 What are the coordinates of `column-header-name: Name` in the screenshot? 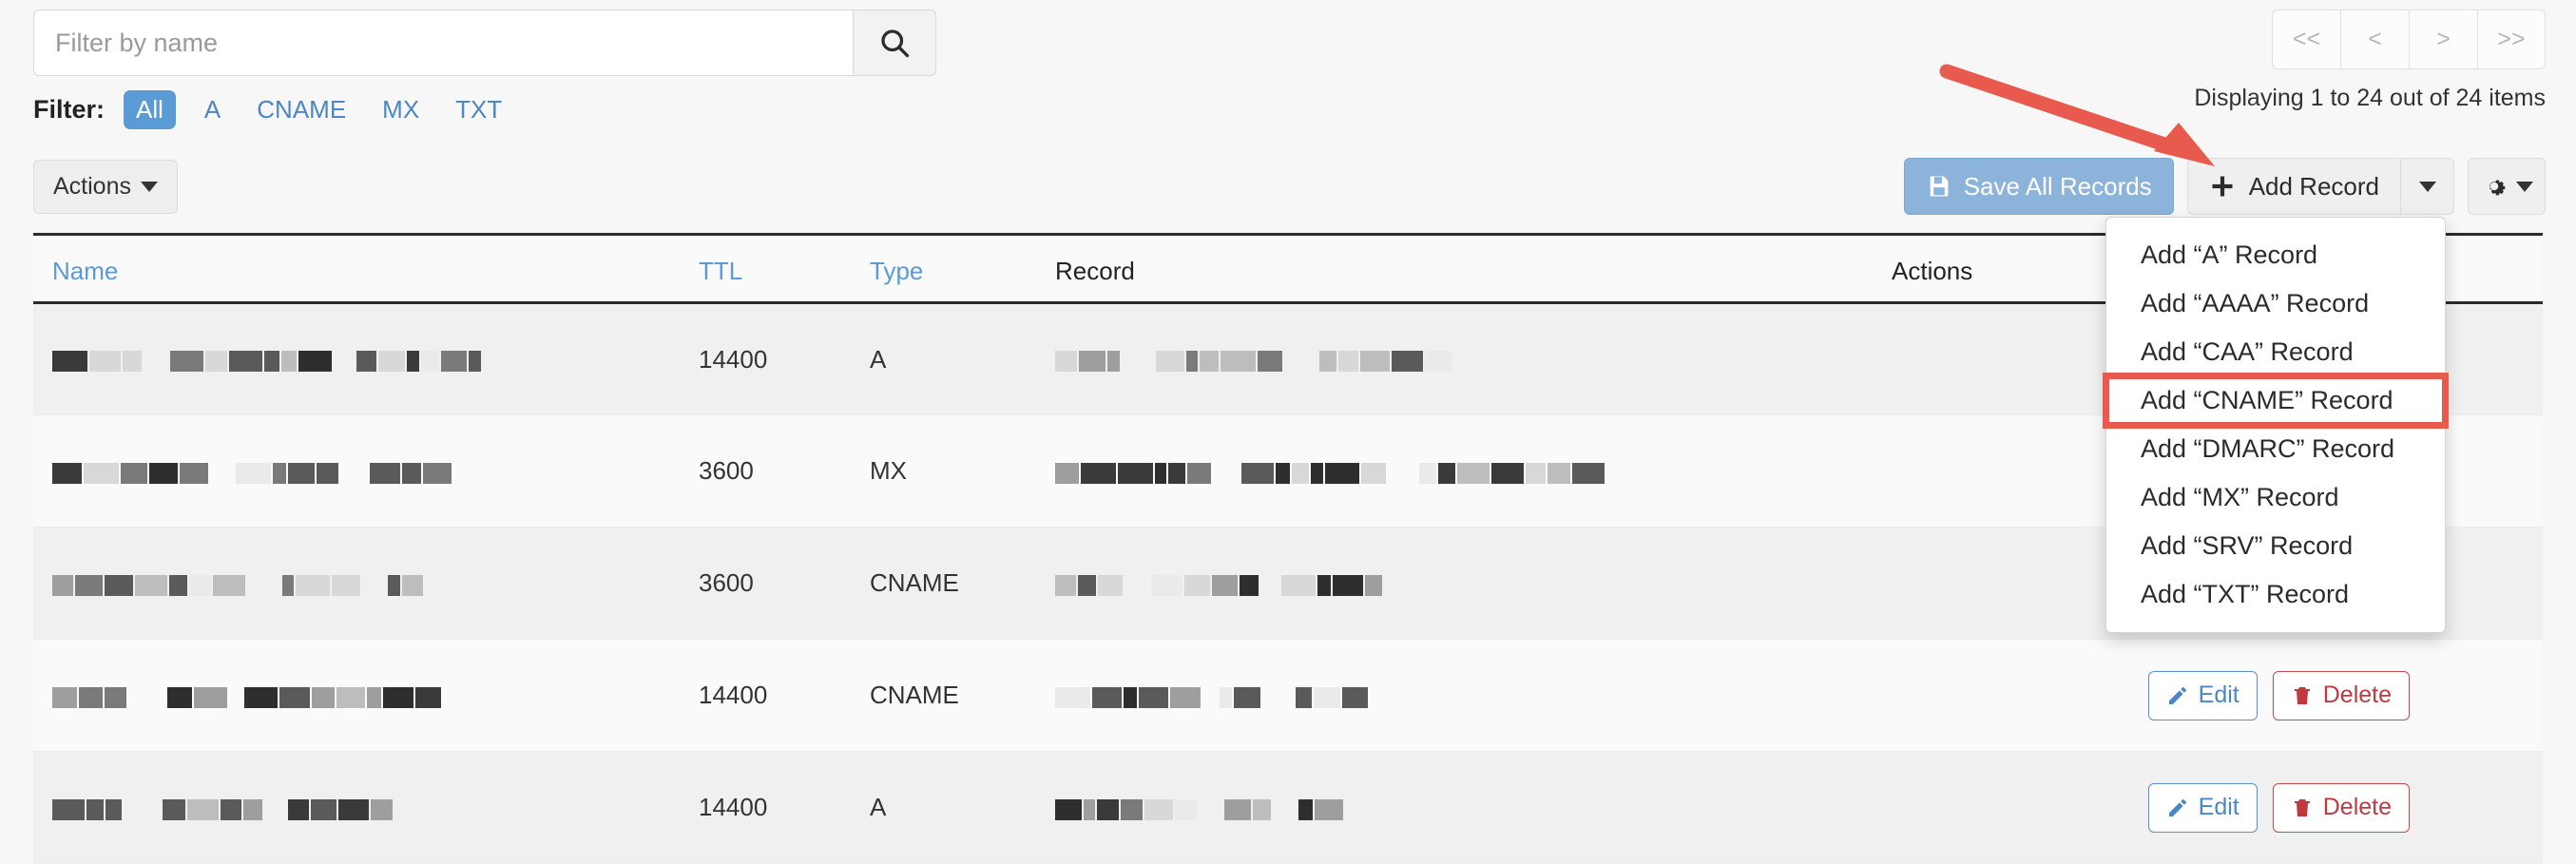 It's located at (366, 268).